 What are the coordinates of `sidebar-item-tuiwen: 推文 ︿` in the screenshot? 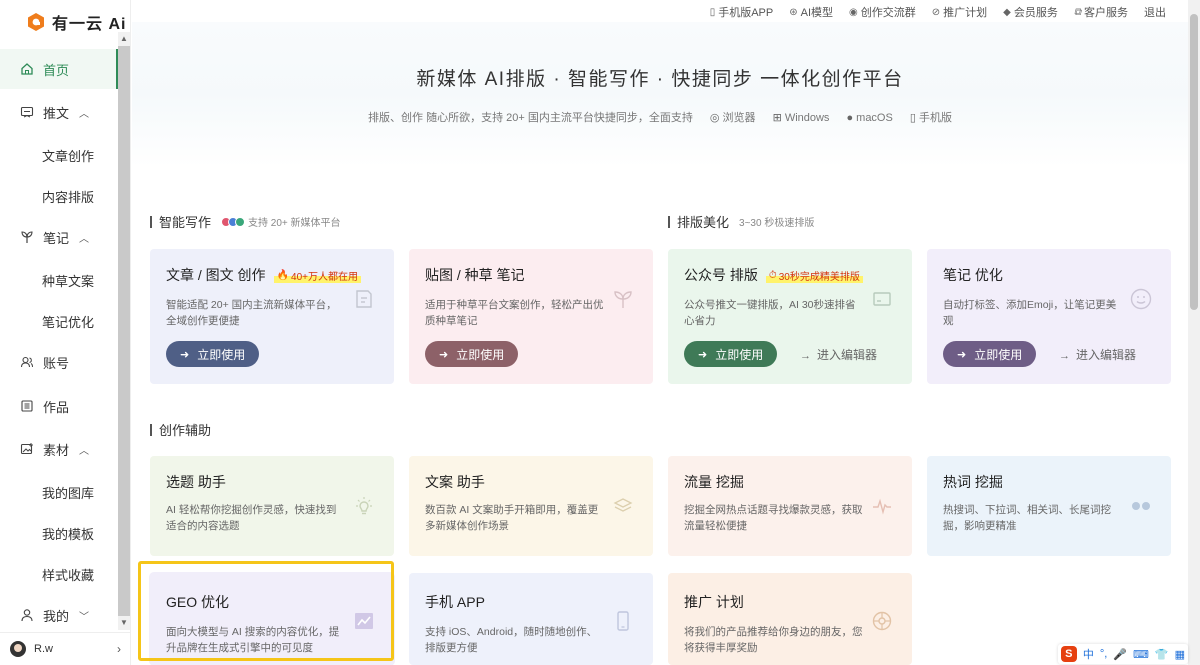 It's located at (59, 112).